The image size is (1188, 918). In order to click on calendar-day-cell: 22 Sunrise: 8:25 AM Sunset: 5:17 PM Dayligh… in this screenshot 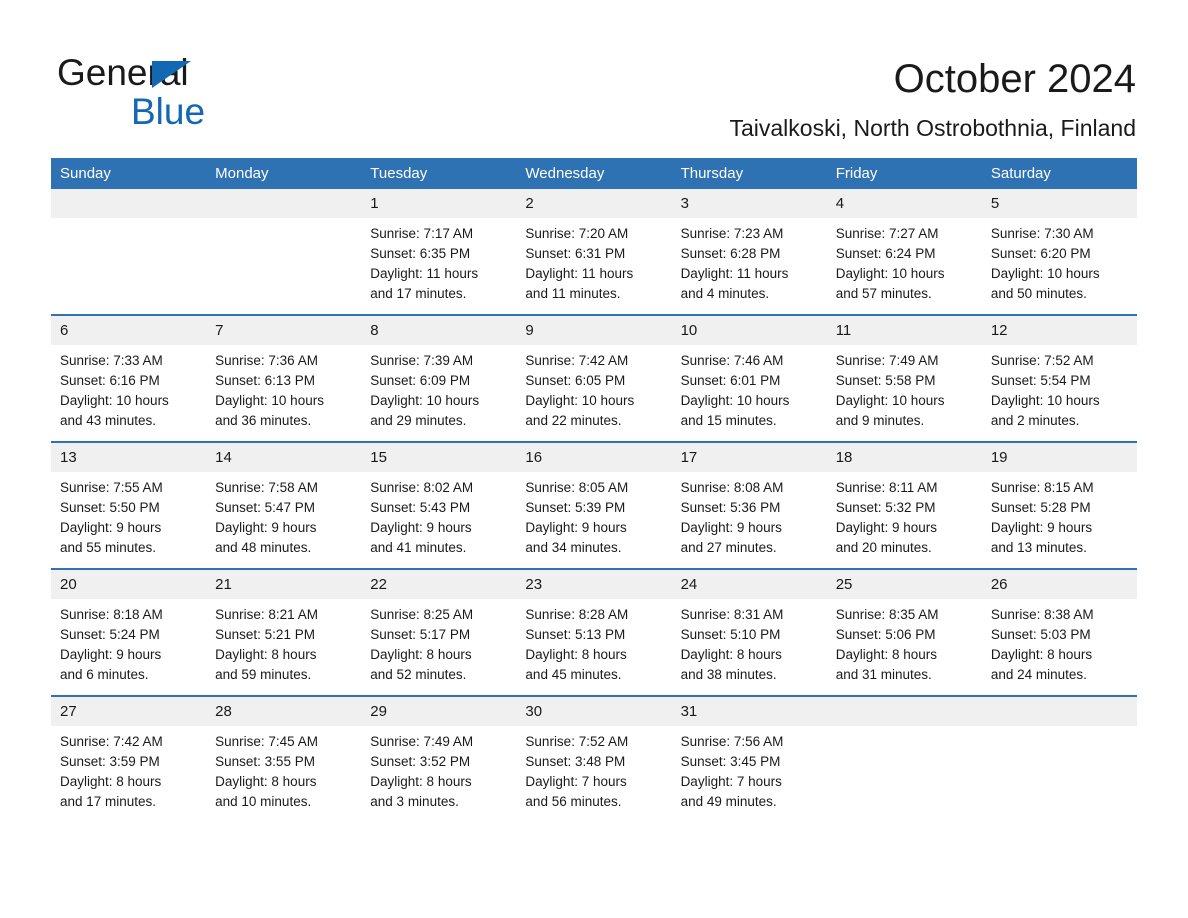, I will do `click(439, 632)`.